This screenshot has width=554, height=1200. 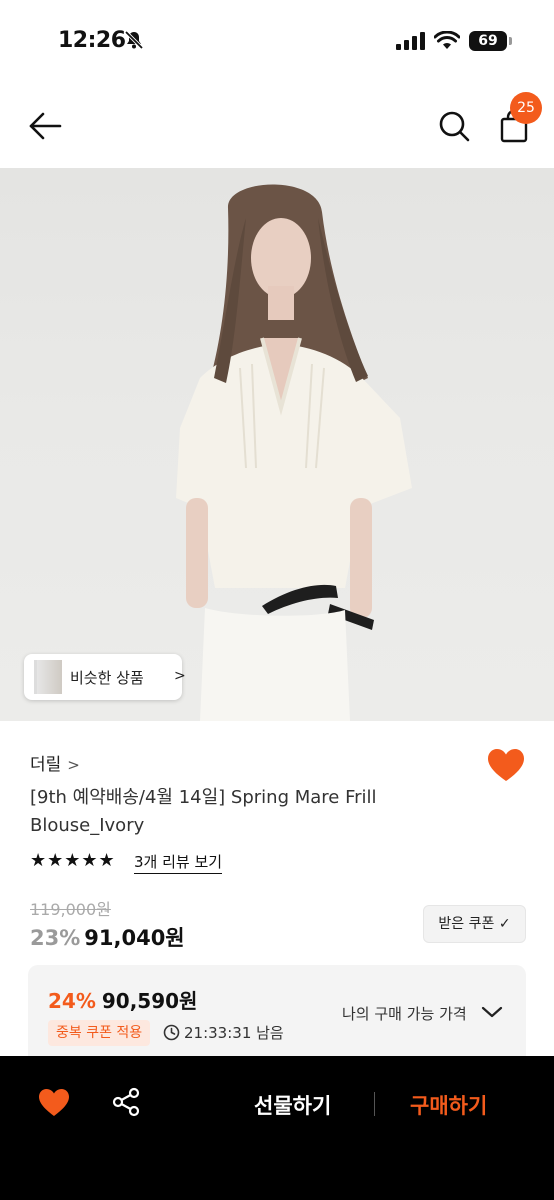 I want to click on divider, so click(x=374, y=1104).